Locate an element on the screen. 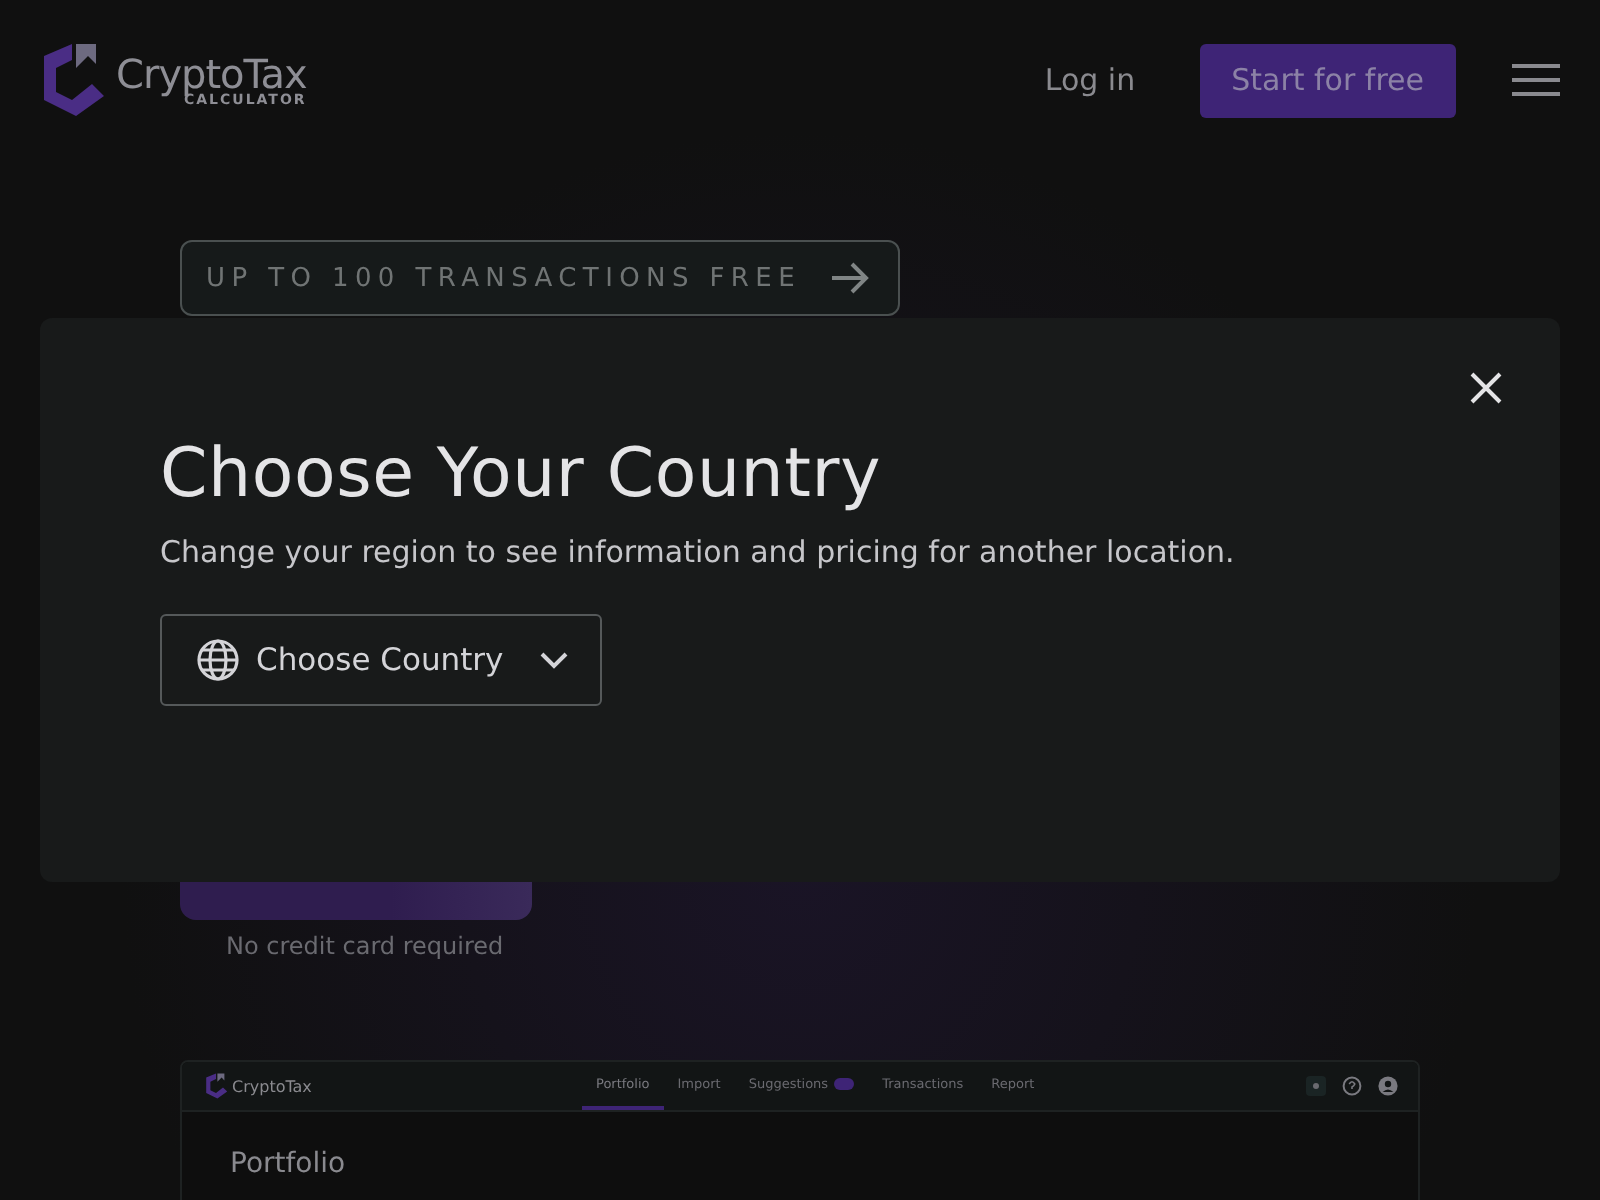 The image size is (1600, 1200). help-icon is located at coordinates (1352, 1086).